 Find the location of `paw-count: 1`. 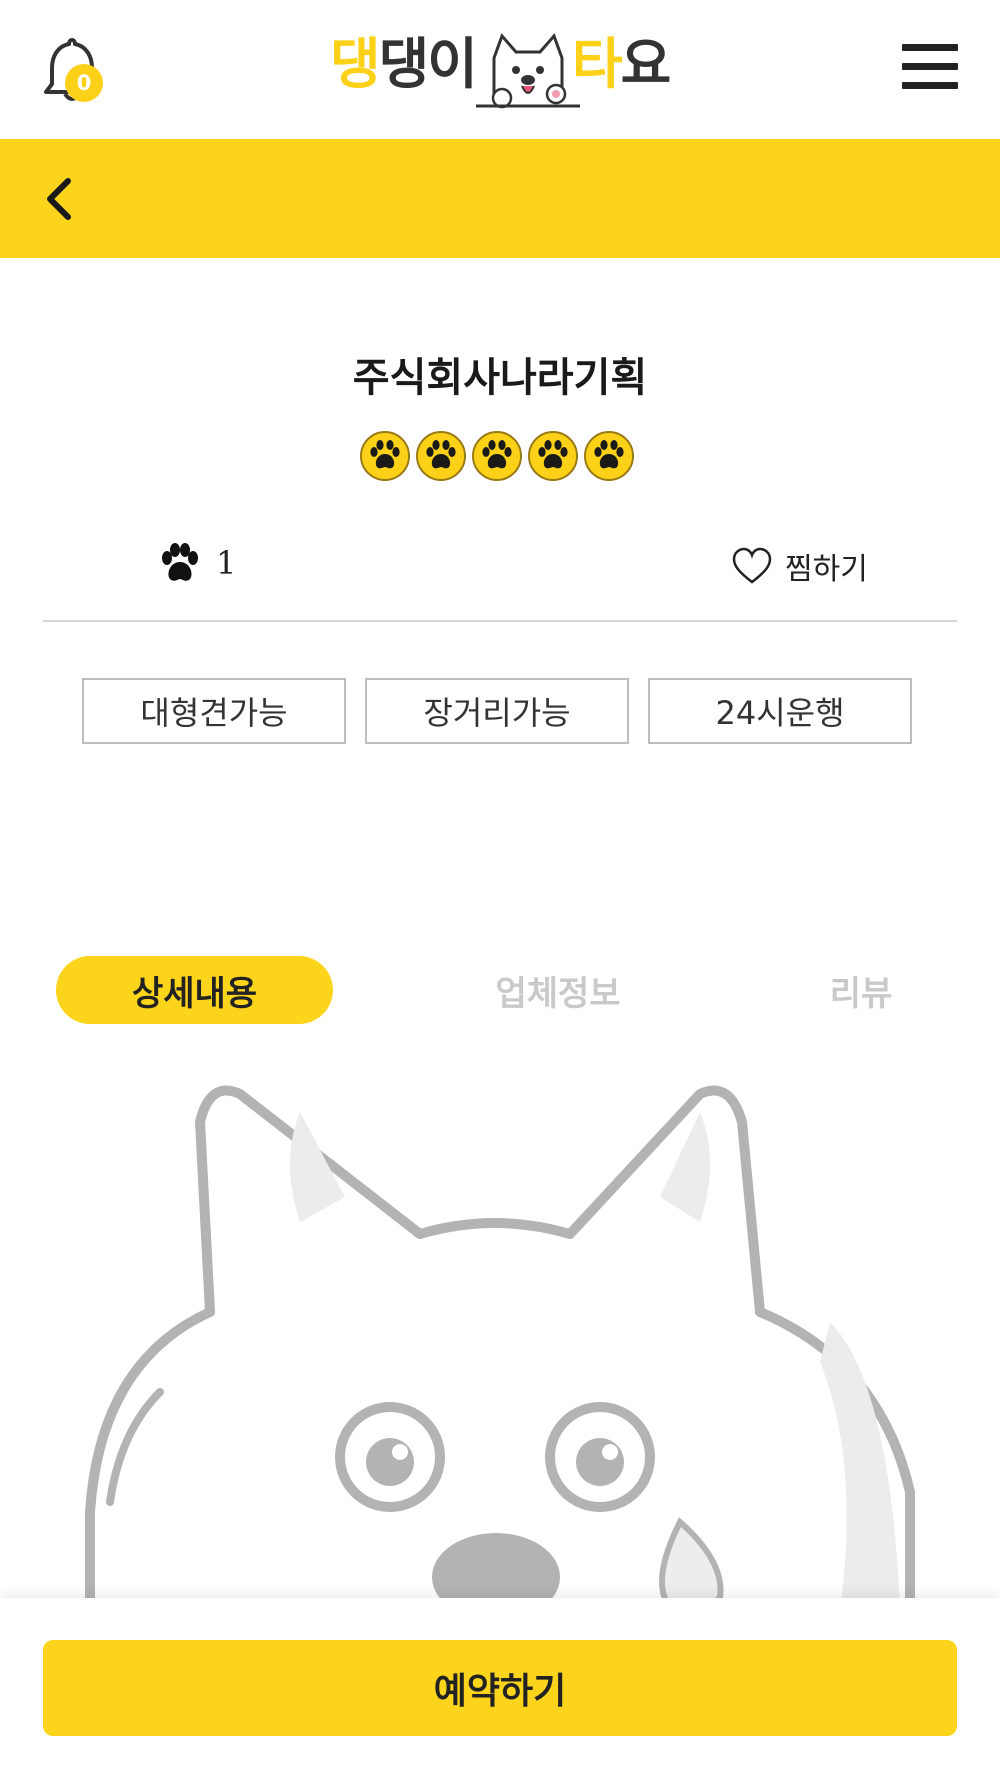

paw-count: 1 is located at coordinates (197, 563).